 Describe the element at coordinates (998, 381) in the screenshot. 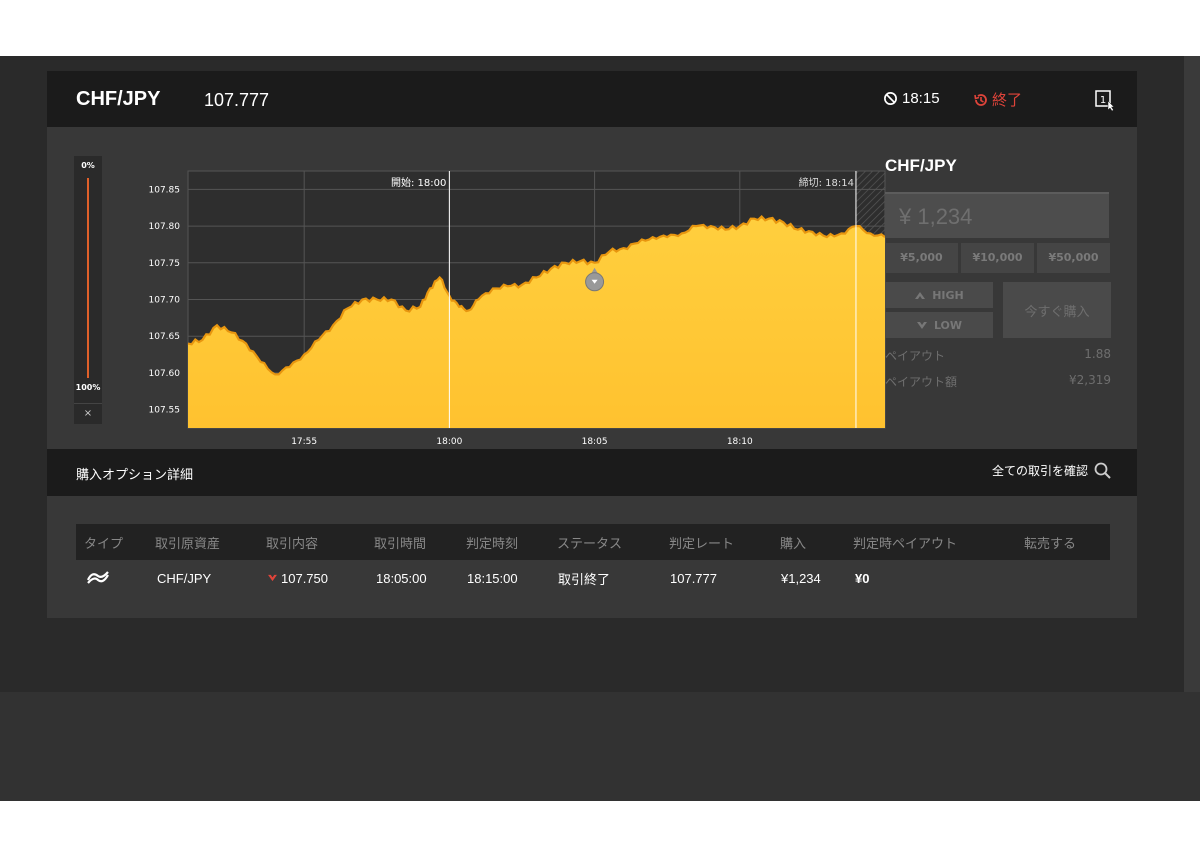

I see `payout-amount-row: ペイアウト額 ¥2,319` at that location.